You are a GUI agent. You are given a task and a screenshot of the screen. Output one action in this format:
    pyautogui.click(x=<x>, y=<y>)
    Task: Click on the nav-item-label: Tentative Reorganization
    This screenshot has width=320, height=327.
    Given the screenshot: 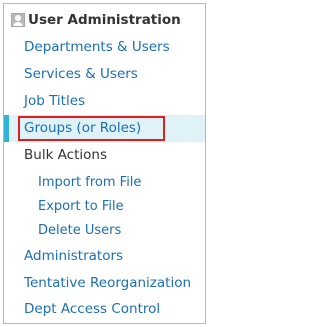 What is the action you would take?
    pyautogui.click(x=107, y=283)
    